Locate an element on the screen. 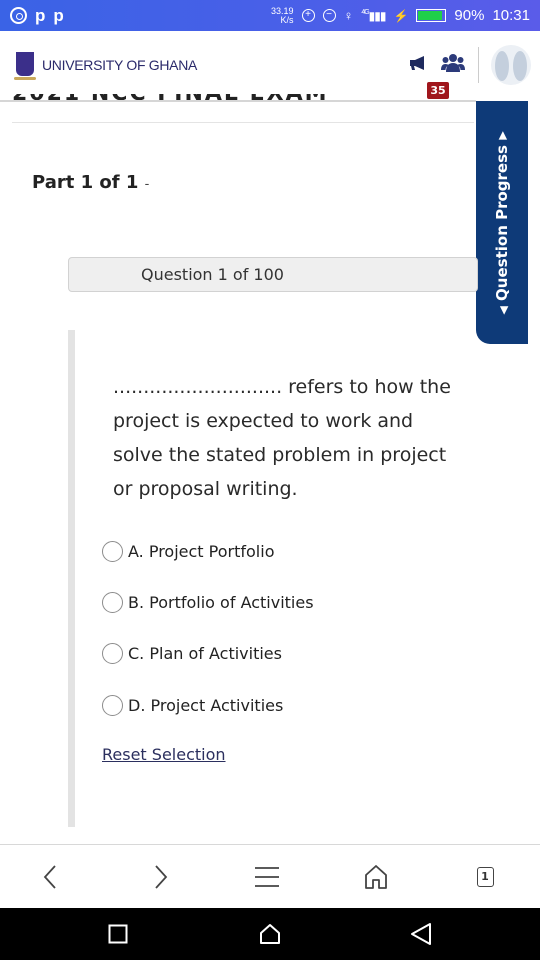 This screenshot has height=960, width=540. back-nav-button is located at coordinates (421, 934).